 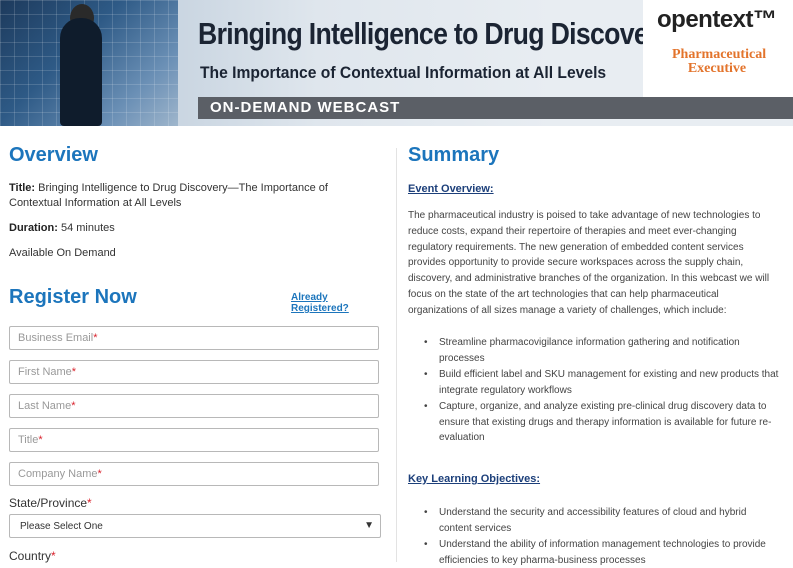 I want to click on field-placeholder: First Name, so click(x=45, y=372).